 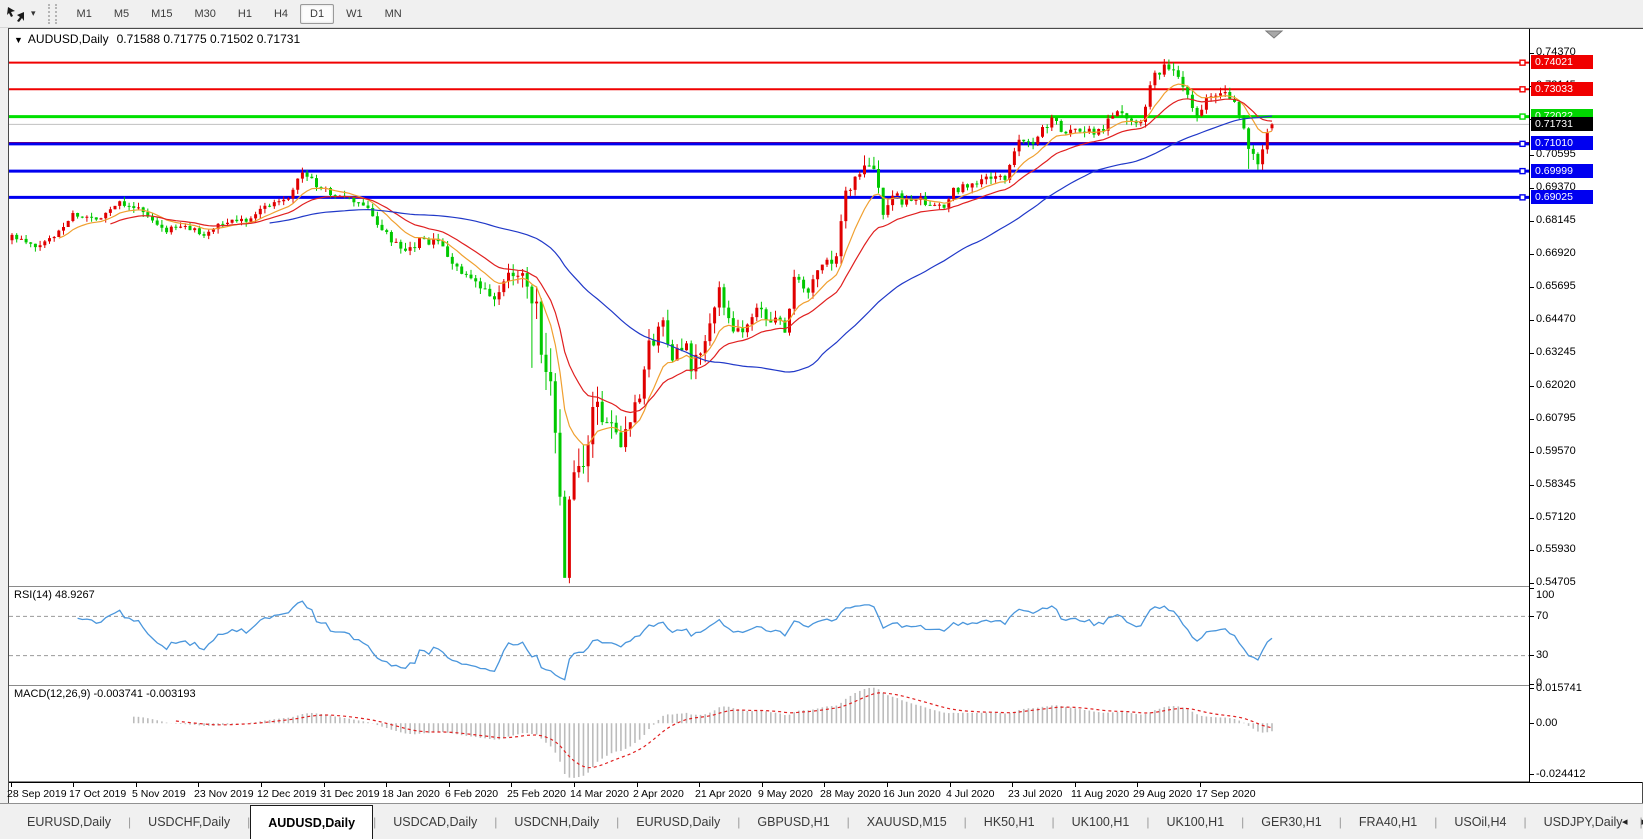 What do you see at coordinates (245, 14) in the screenshot?
I see `timeframe-button-h1: H1` at bounding box center [245, 14].